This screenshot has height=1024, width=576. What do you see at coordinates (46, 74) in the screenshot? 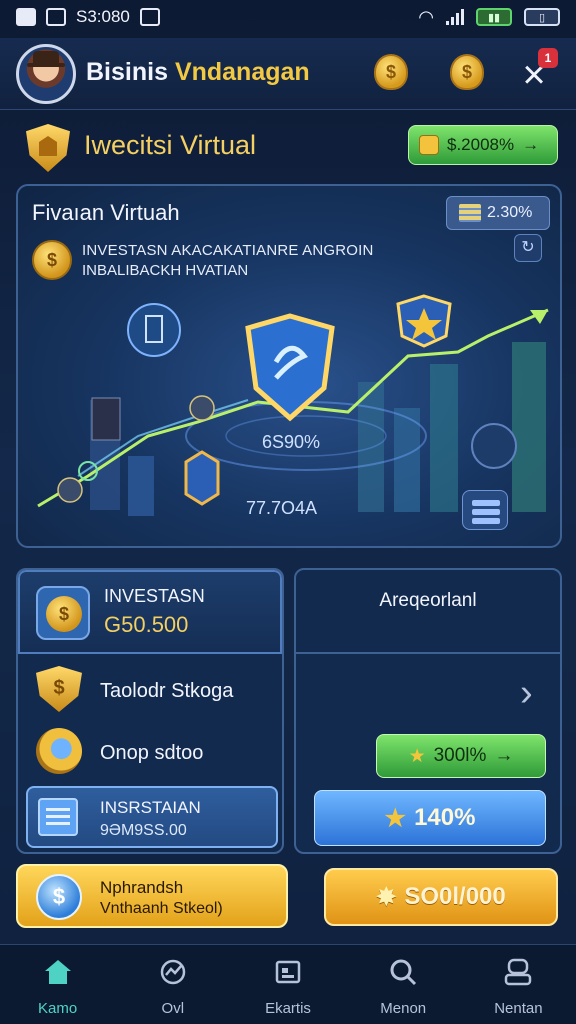
I see `avatar` at bounding box center [46, 74].